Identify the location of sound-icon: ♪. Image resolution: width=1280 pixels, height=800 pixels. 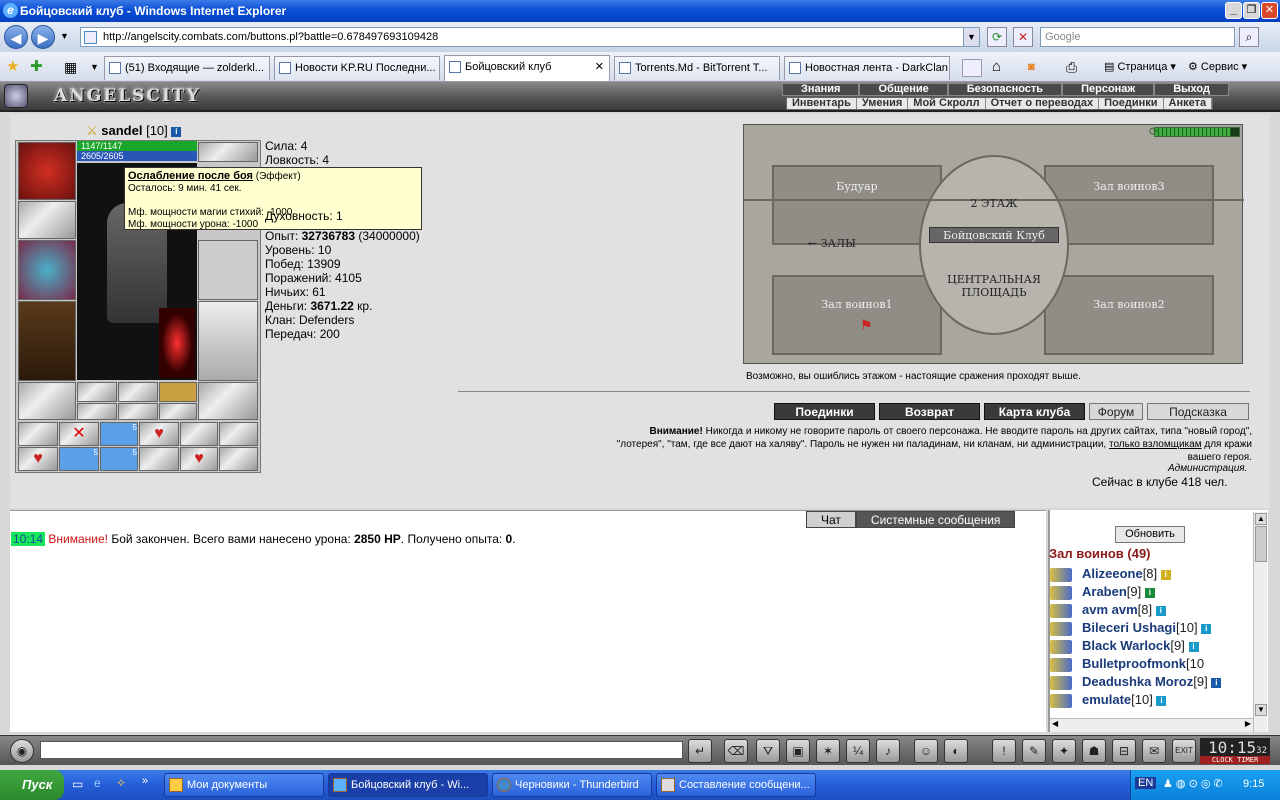
(888, 751).